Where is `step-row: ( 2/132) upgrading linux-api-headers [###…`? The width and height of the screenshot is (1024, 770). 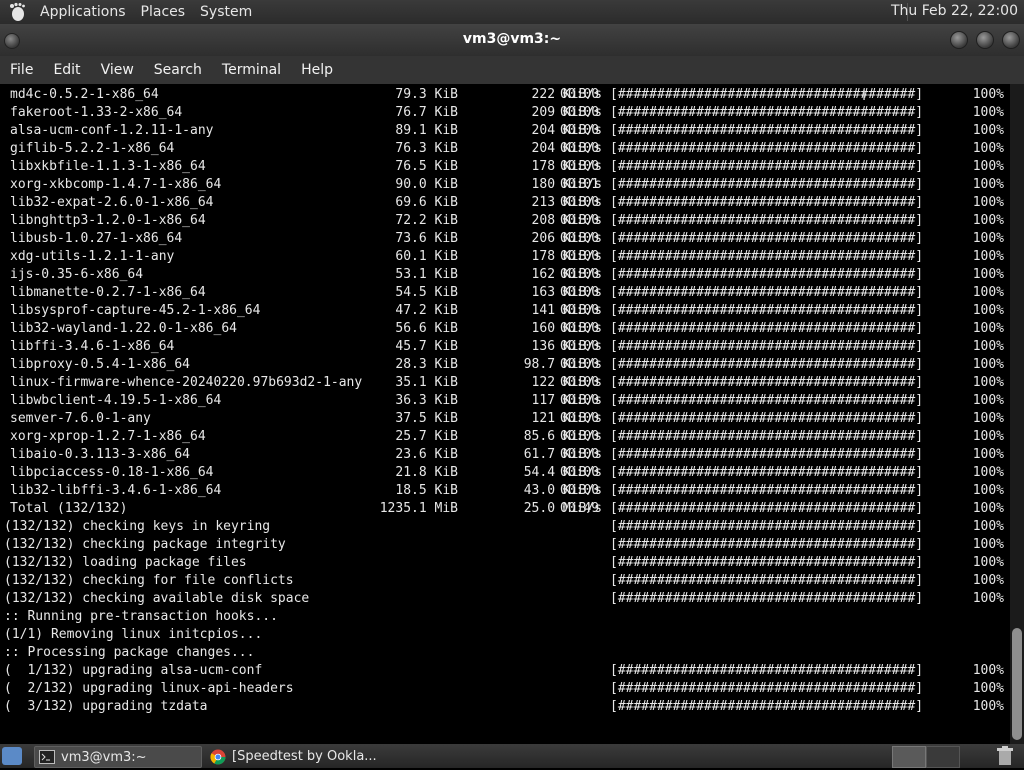 step-row: ( 2/132) upgrading linux-api-headers [###… is located at coordinates (505, 689).